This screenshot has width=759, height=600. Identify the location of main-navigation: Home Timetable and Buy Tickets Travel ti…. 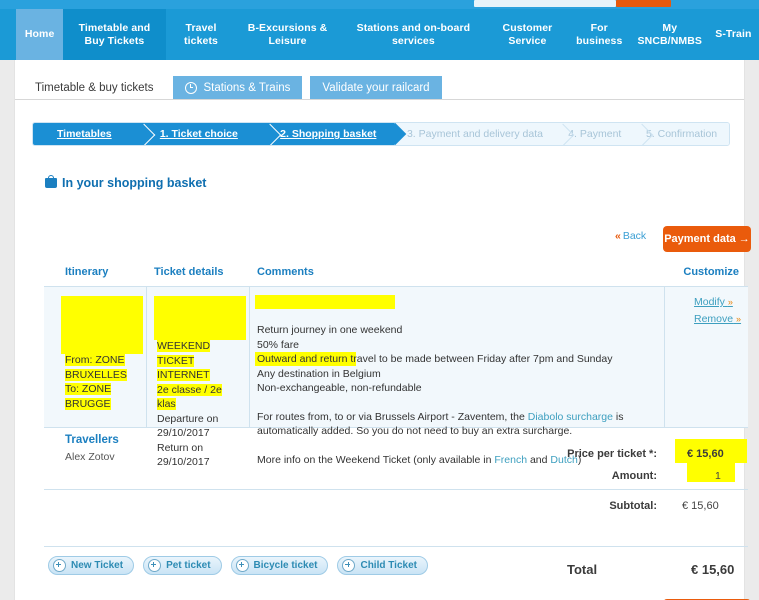
(379, 34).